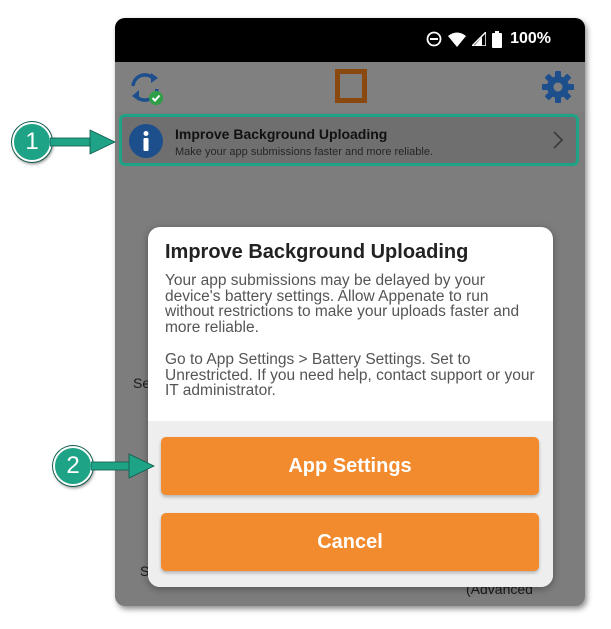  Describe the element at coordinates (558, 142) in the screenshot. I see `chevron-right-icon` at that location.